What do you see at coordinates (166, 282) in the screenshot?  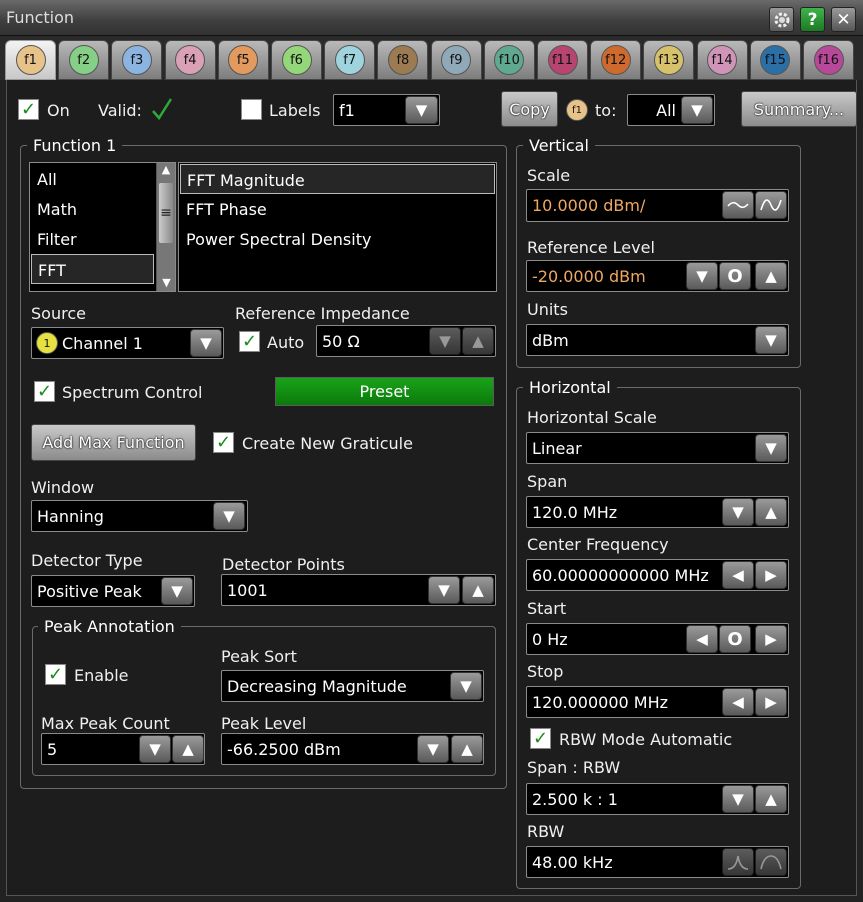 I see `scroll-down-icon: ▼` at bounding box center [166, 282].